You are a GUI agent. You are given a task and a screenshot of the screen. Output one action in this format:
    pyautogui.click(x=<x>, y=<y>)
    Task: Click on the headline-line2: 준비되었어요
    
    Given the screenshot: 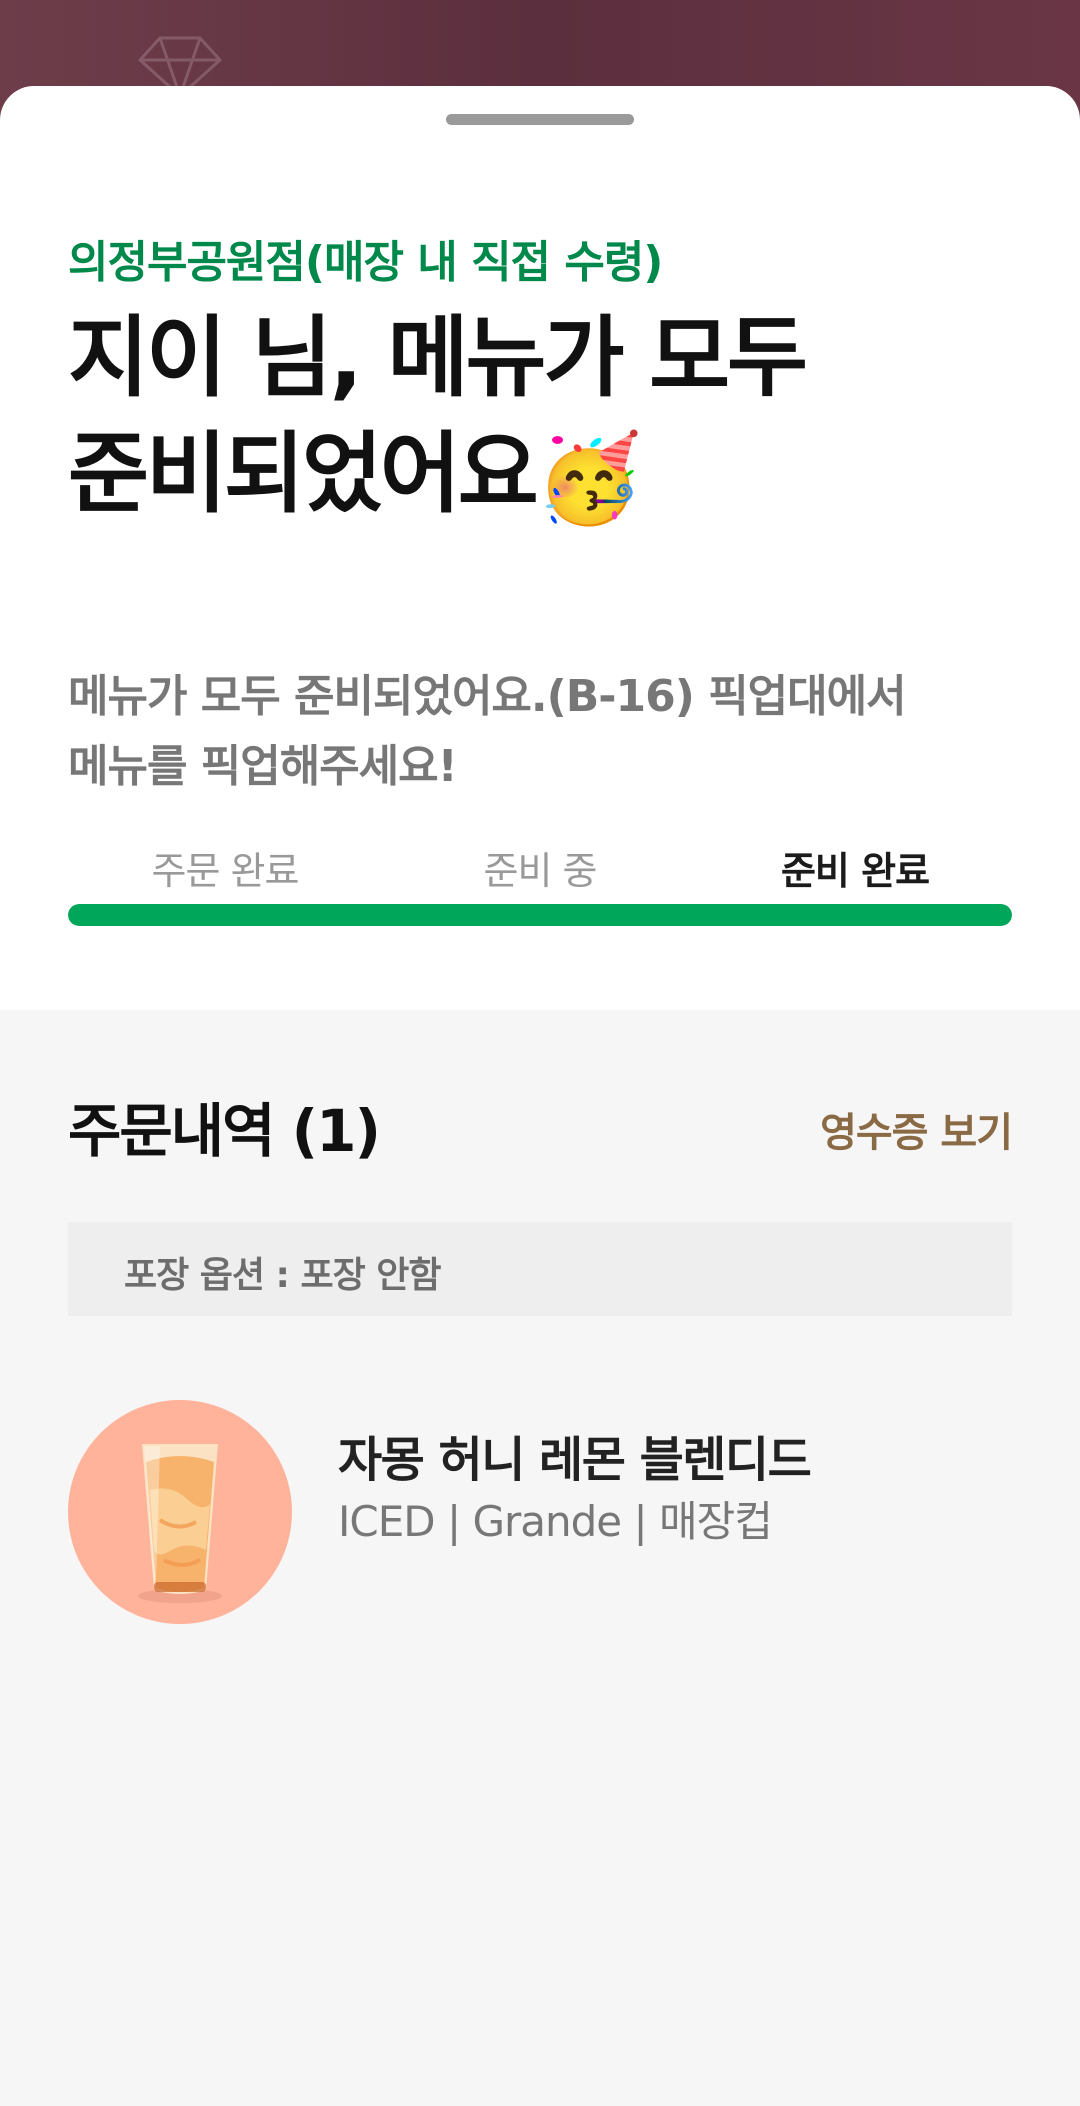 What is the action you would take?
    pyautogui.click(x=303, y=473)
    